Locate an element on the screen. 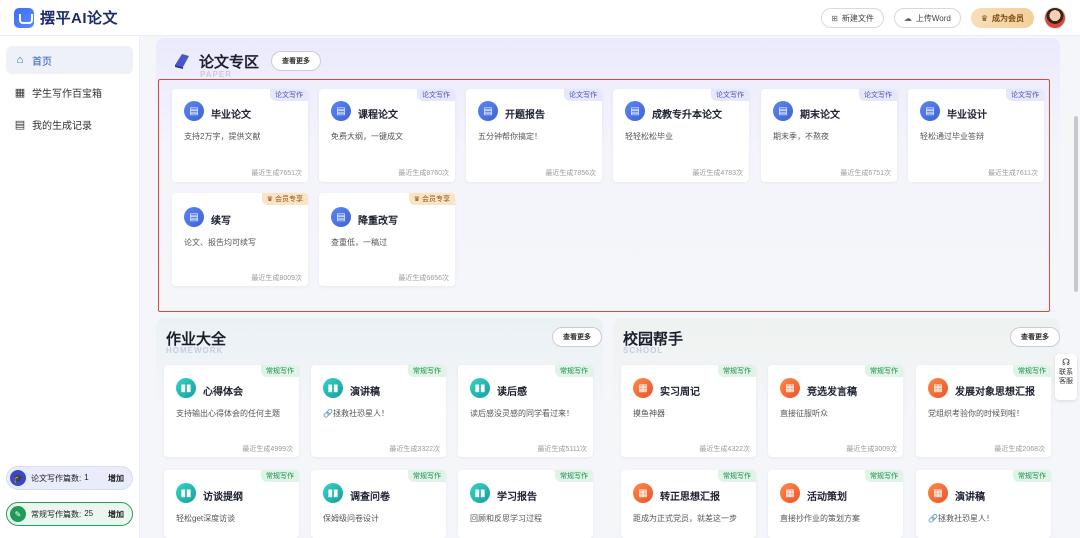 This screenshot has width=1080, height=538. sidebar-item-home: ⌂ 首页 is located at coordinates (69, 60).